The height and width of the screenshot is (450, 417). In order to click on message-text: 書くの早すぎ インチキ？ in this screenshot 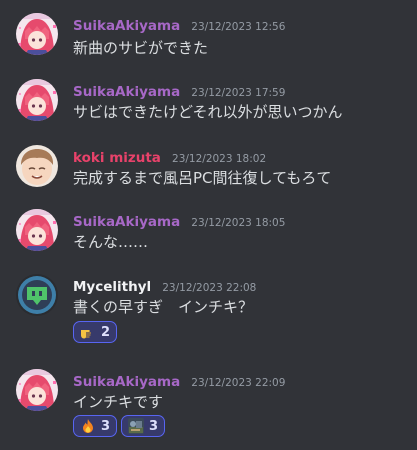, I will do `click(163, 307)`.